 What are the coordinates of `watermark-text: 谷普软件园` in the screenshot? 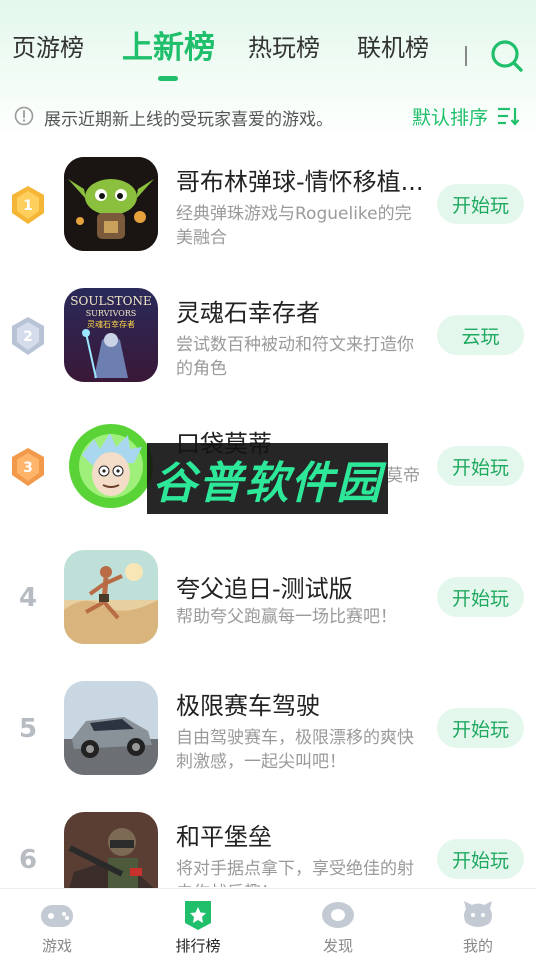 It's located at (267, 483).